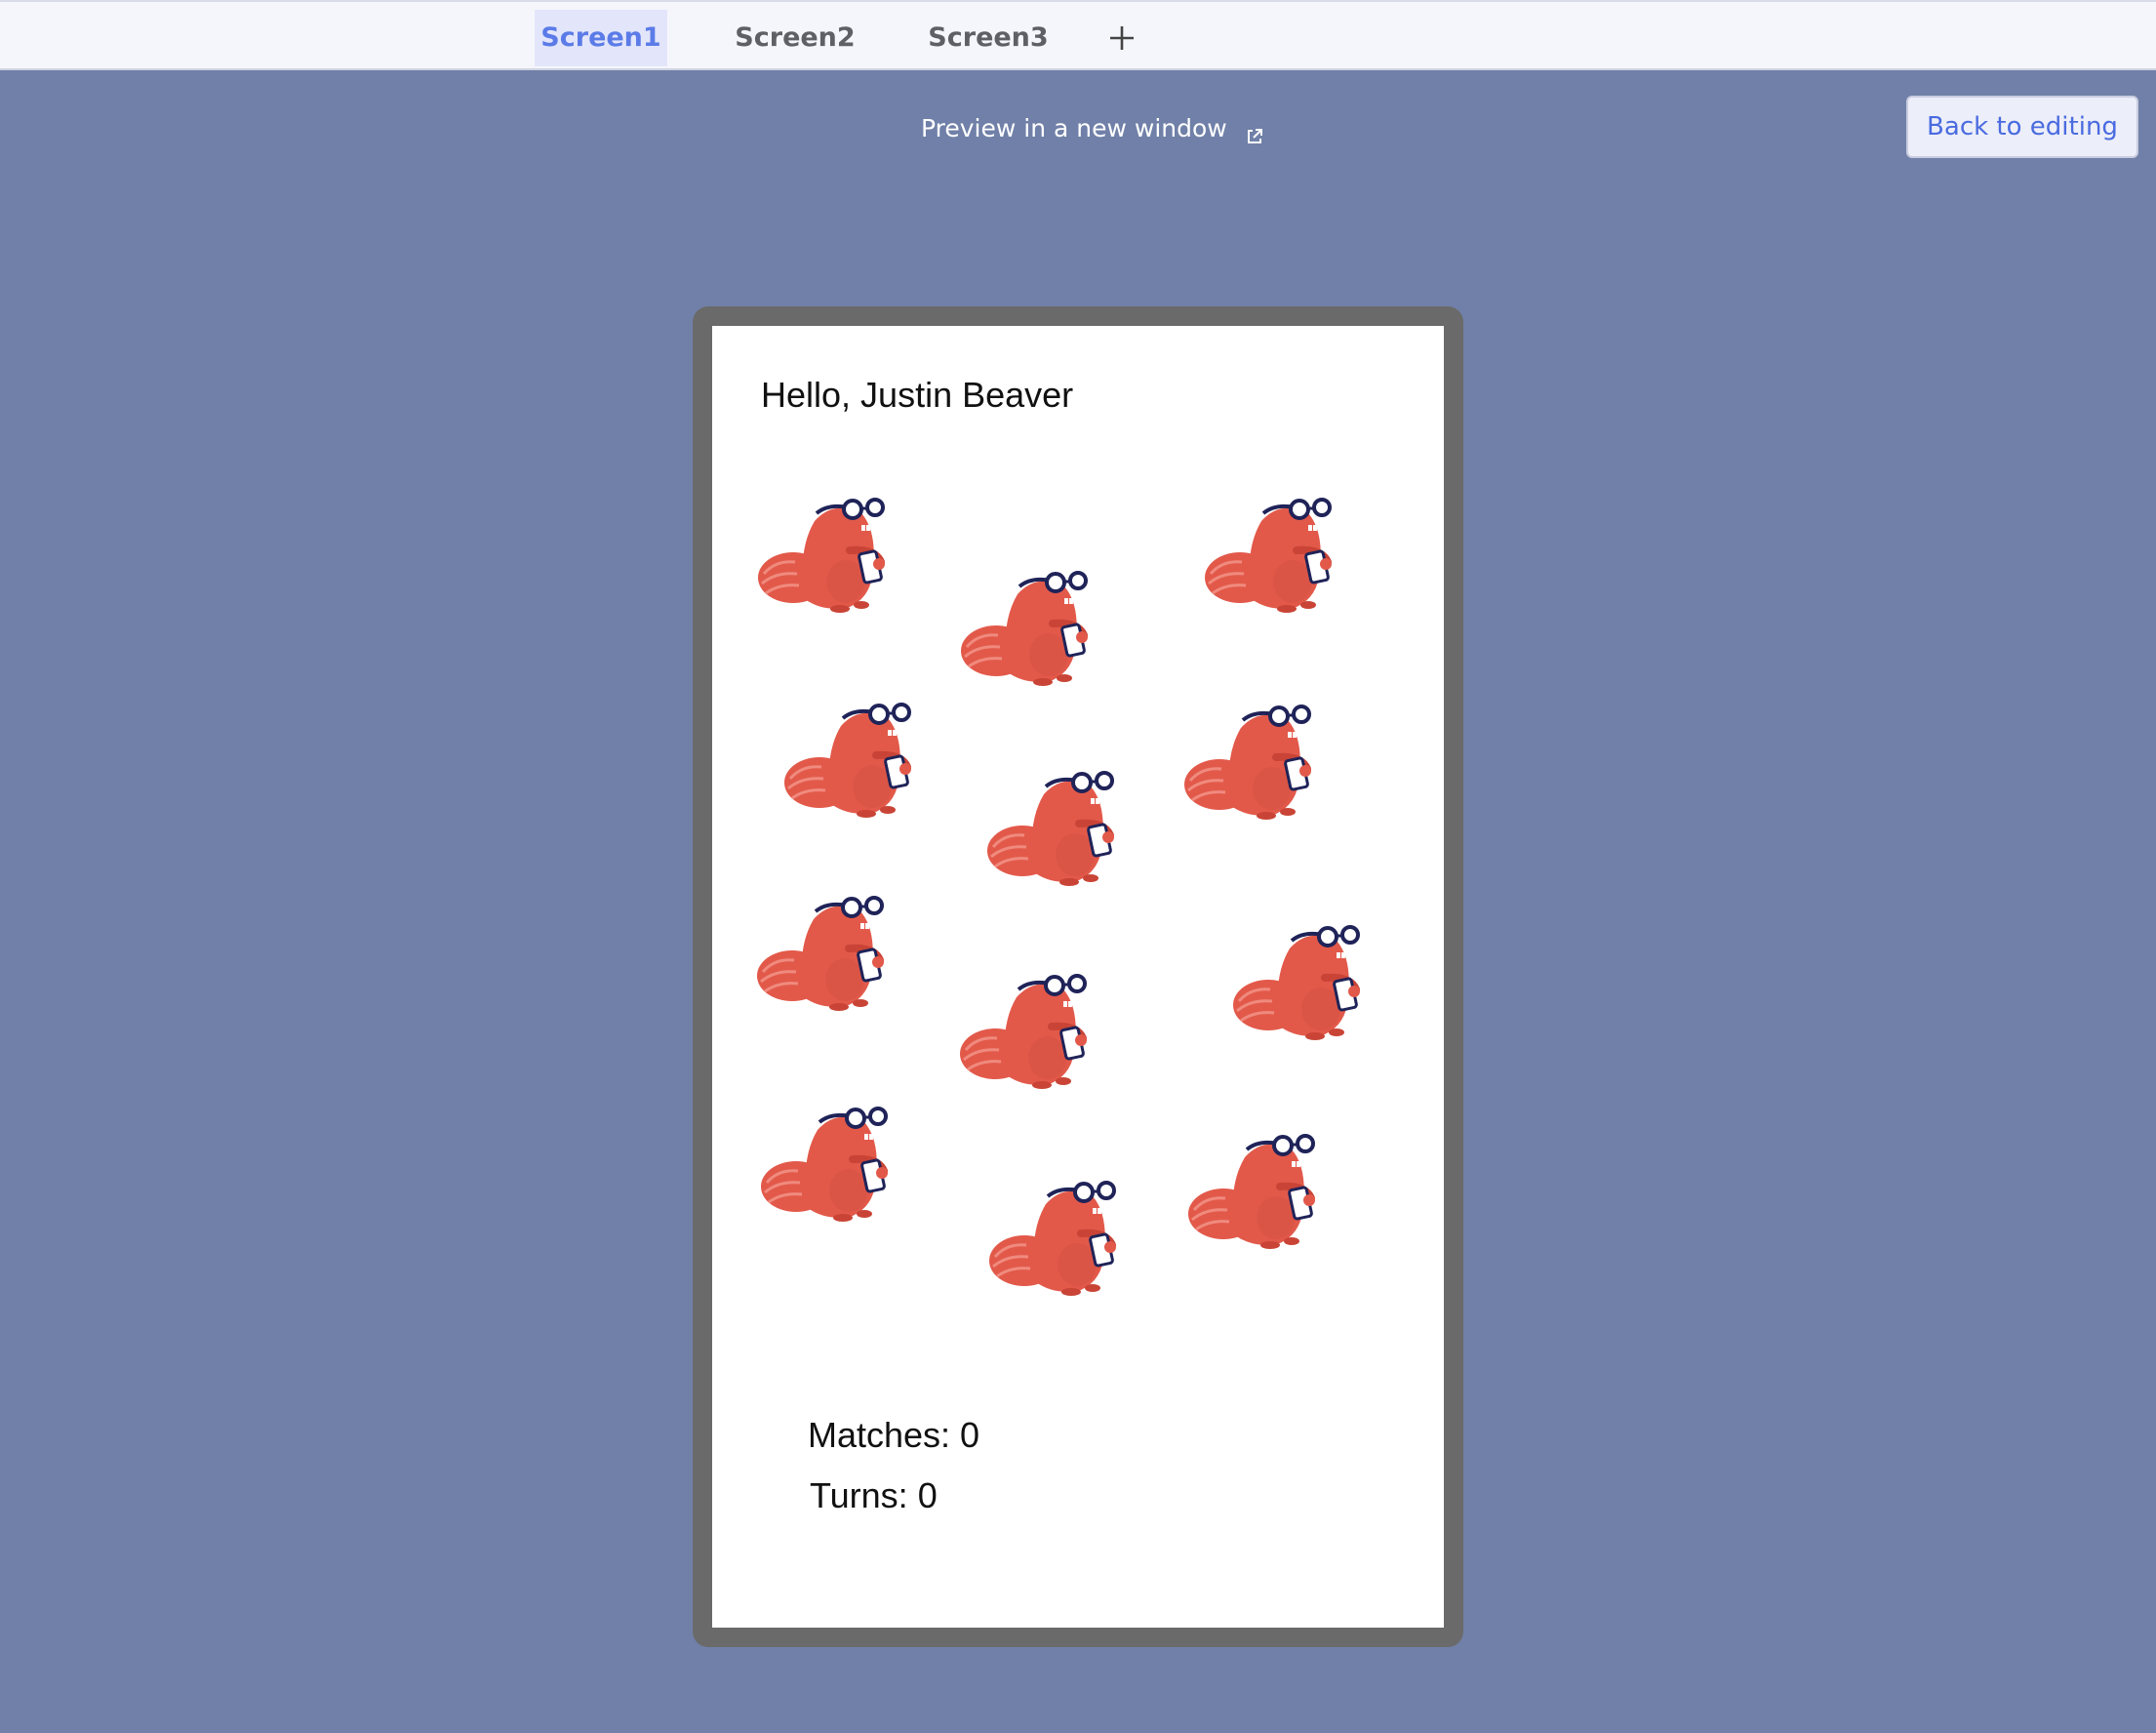 The image size is (2156, 1733). What do you see at coordinates (988, 38) in the screenshot?
I see `tab-screen3: Screen3` at bounding box center [988, 38].